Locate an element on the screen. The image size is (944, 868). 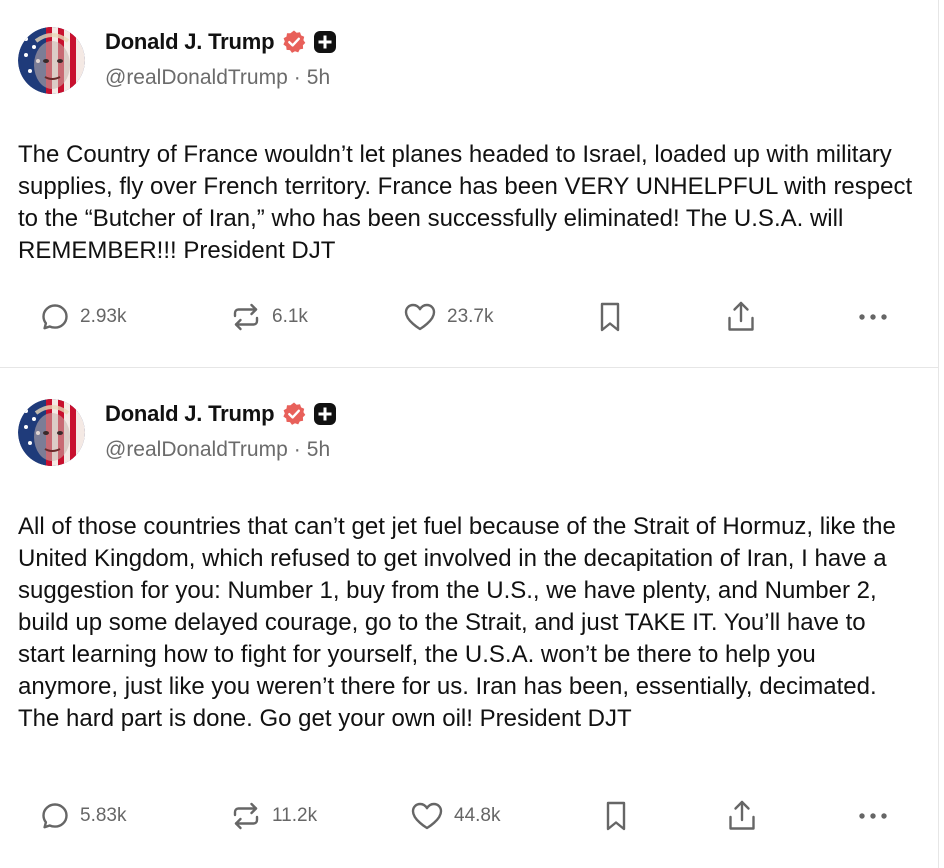
like-button: 44.8k is located at coordinates (455, 816).